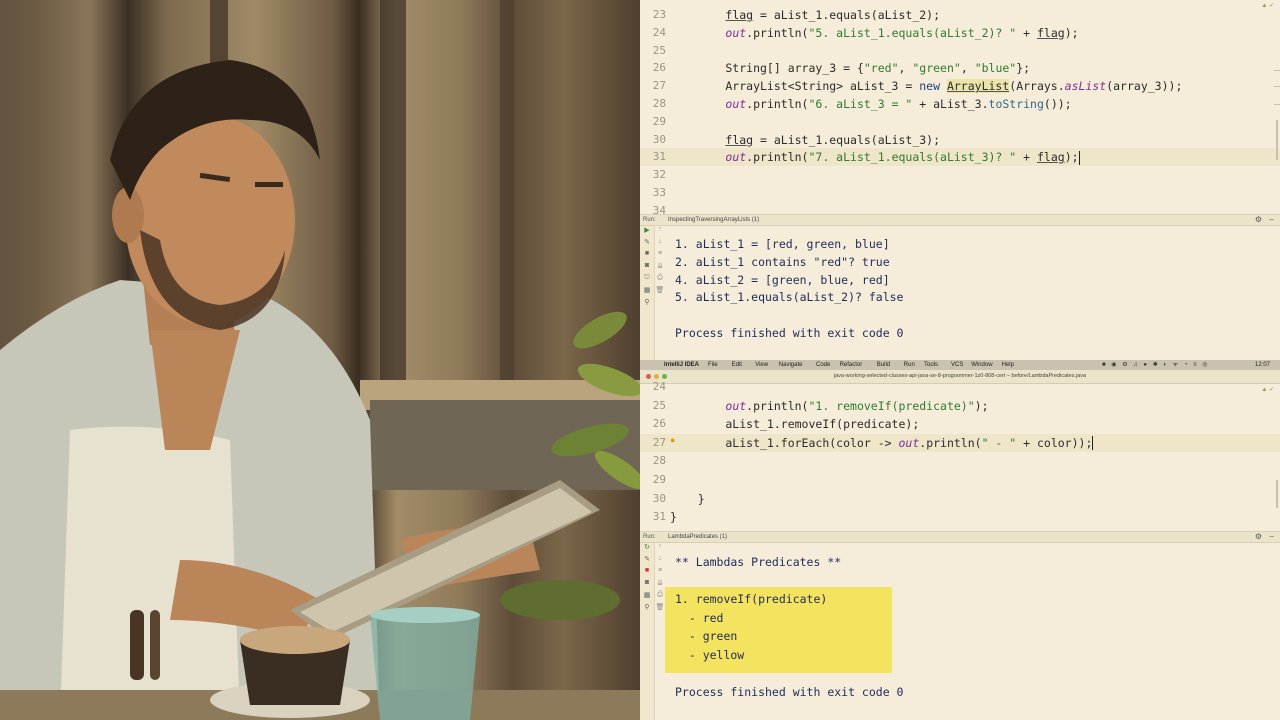 This screenshot has width=1280, height=720. I want to click on console-line: - red, so click(699, 617).